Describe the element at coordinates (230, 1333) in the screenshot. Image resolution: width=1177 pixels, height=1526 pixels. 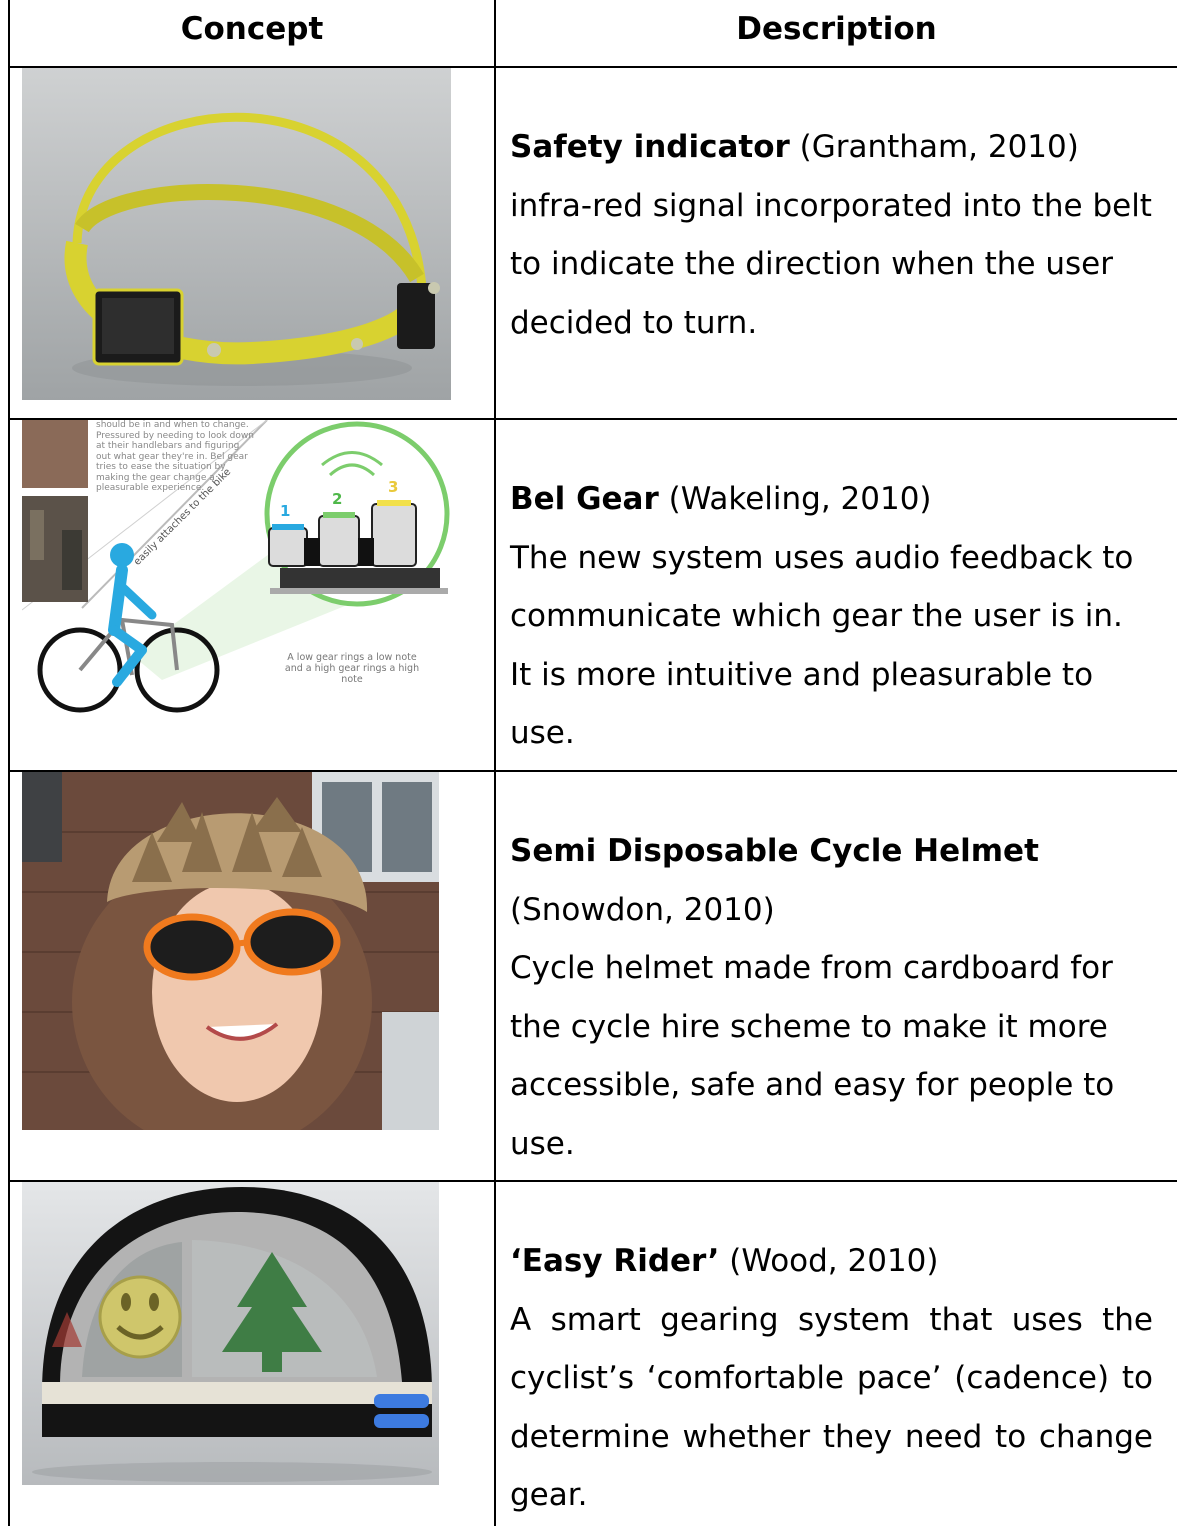
I see `easy-rider-device-image` at that location.